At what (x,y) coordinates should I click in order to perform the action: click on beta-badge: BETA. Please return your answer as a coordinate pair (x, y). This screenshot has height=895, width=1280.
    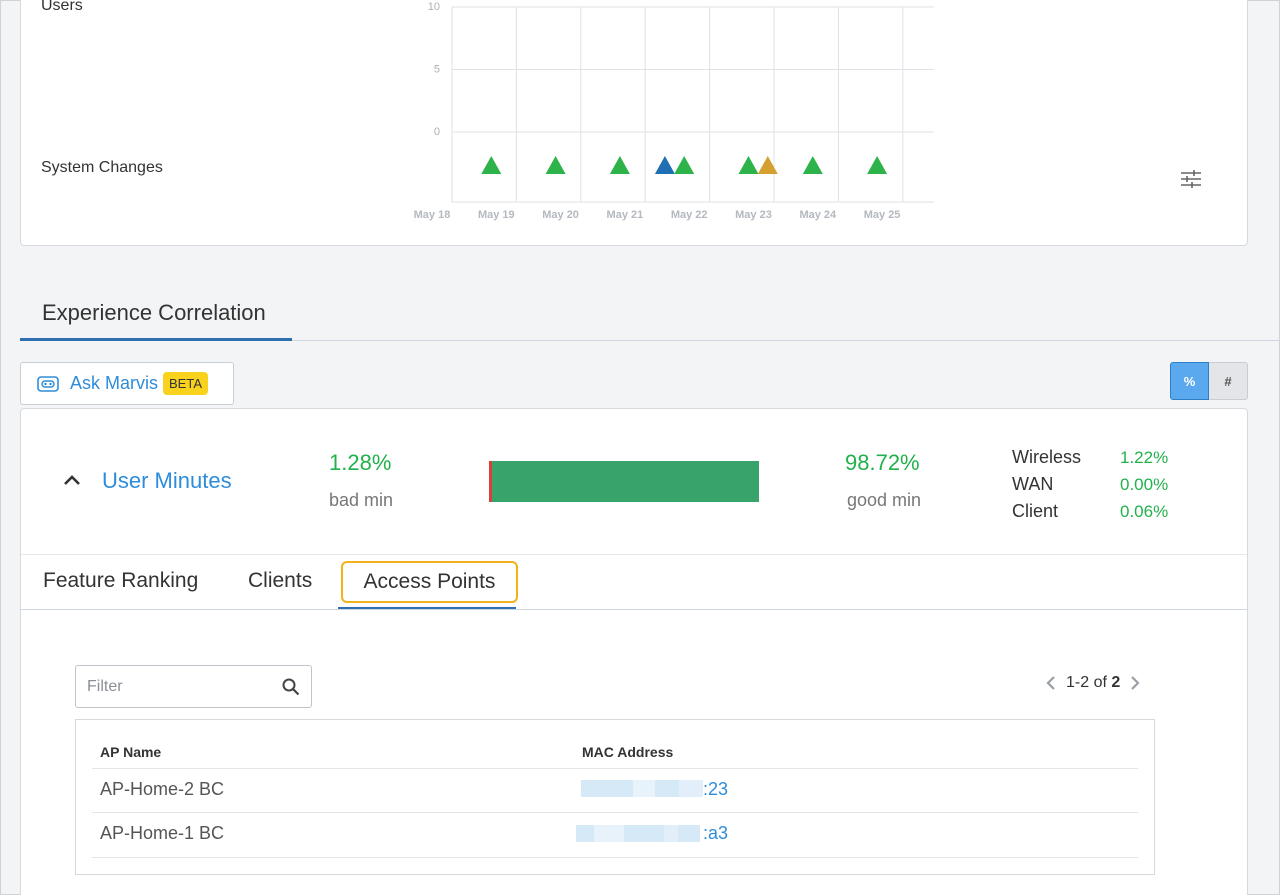
    Looking at the image, I should click on (186, 383).